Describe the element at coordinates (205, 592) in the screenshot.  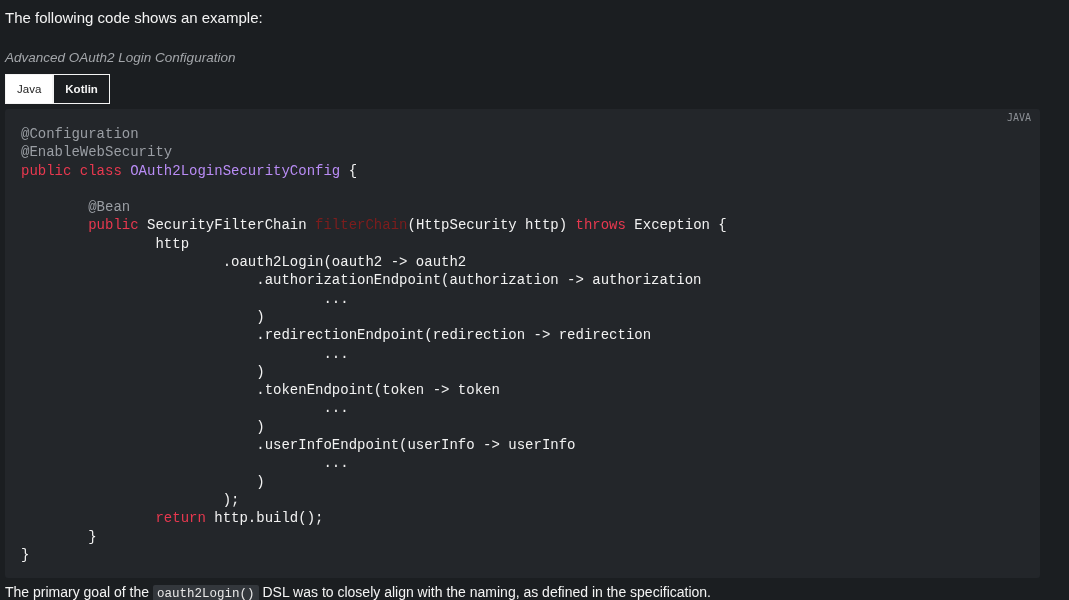
I see `inline-code: oauth2Login()` at that location.